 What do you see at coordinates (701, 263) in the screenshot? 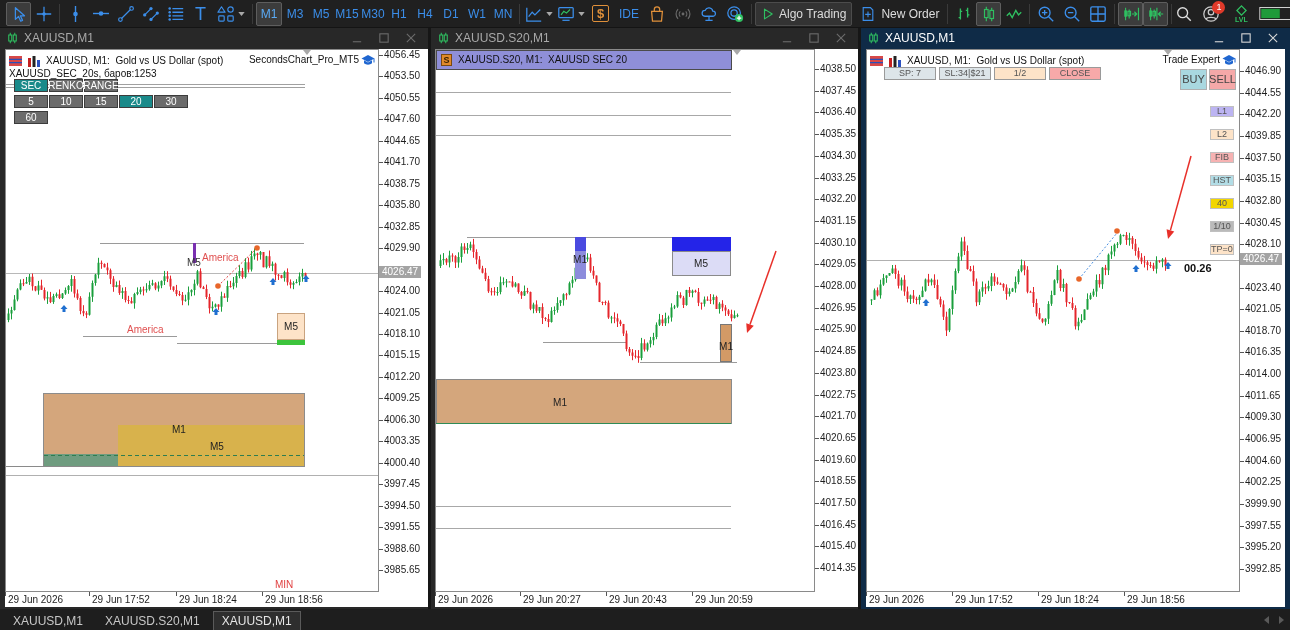
I see `zone-label: M5` at bounding box center [701, 263].